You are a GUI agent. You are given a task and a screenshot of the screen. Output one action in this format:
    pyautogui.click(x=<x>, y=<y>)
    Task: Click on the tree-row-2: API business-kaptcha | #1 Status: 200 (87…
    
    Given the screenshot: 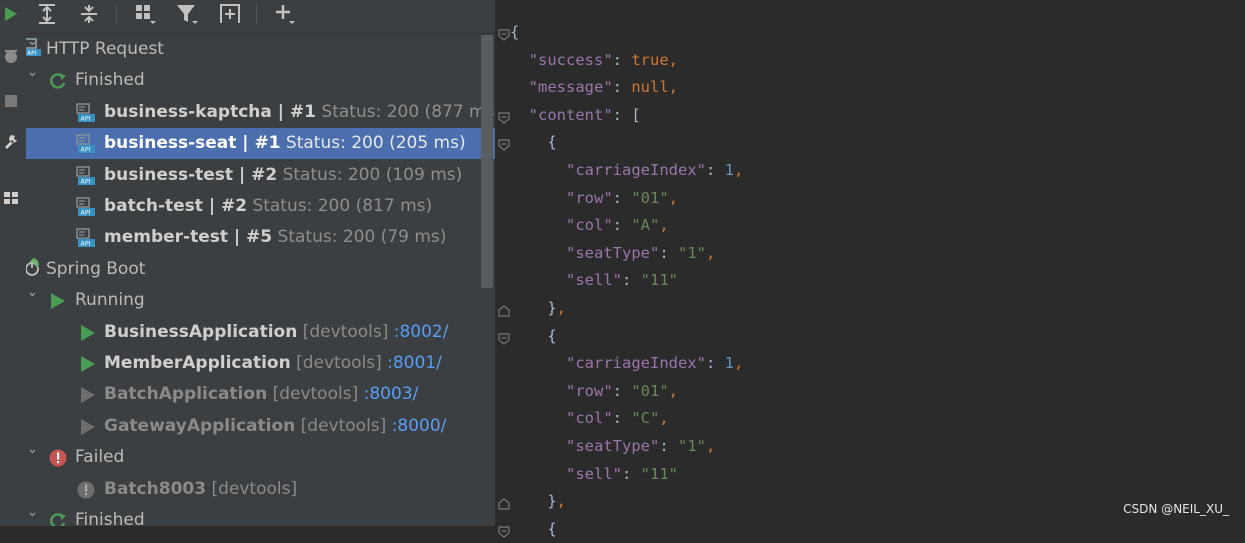 What is the action you would take?
    pyautogui.click(x=260, y=112)
    